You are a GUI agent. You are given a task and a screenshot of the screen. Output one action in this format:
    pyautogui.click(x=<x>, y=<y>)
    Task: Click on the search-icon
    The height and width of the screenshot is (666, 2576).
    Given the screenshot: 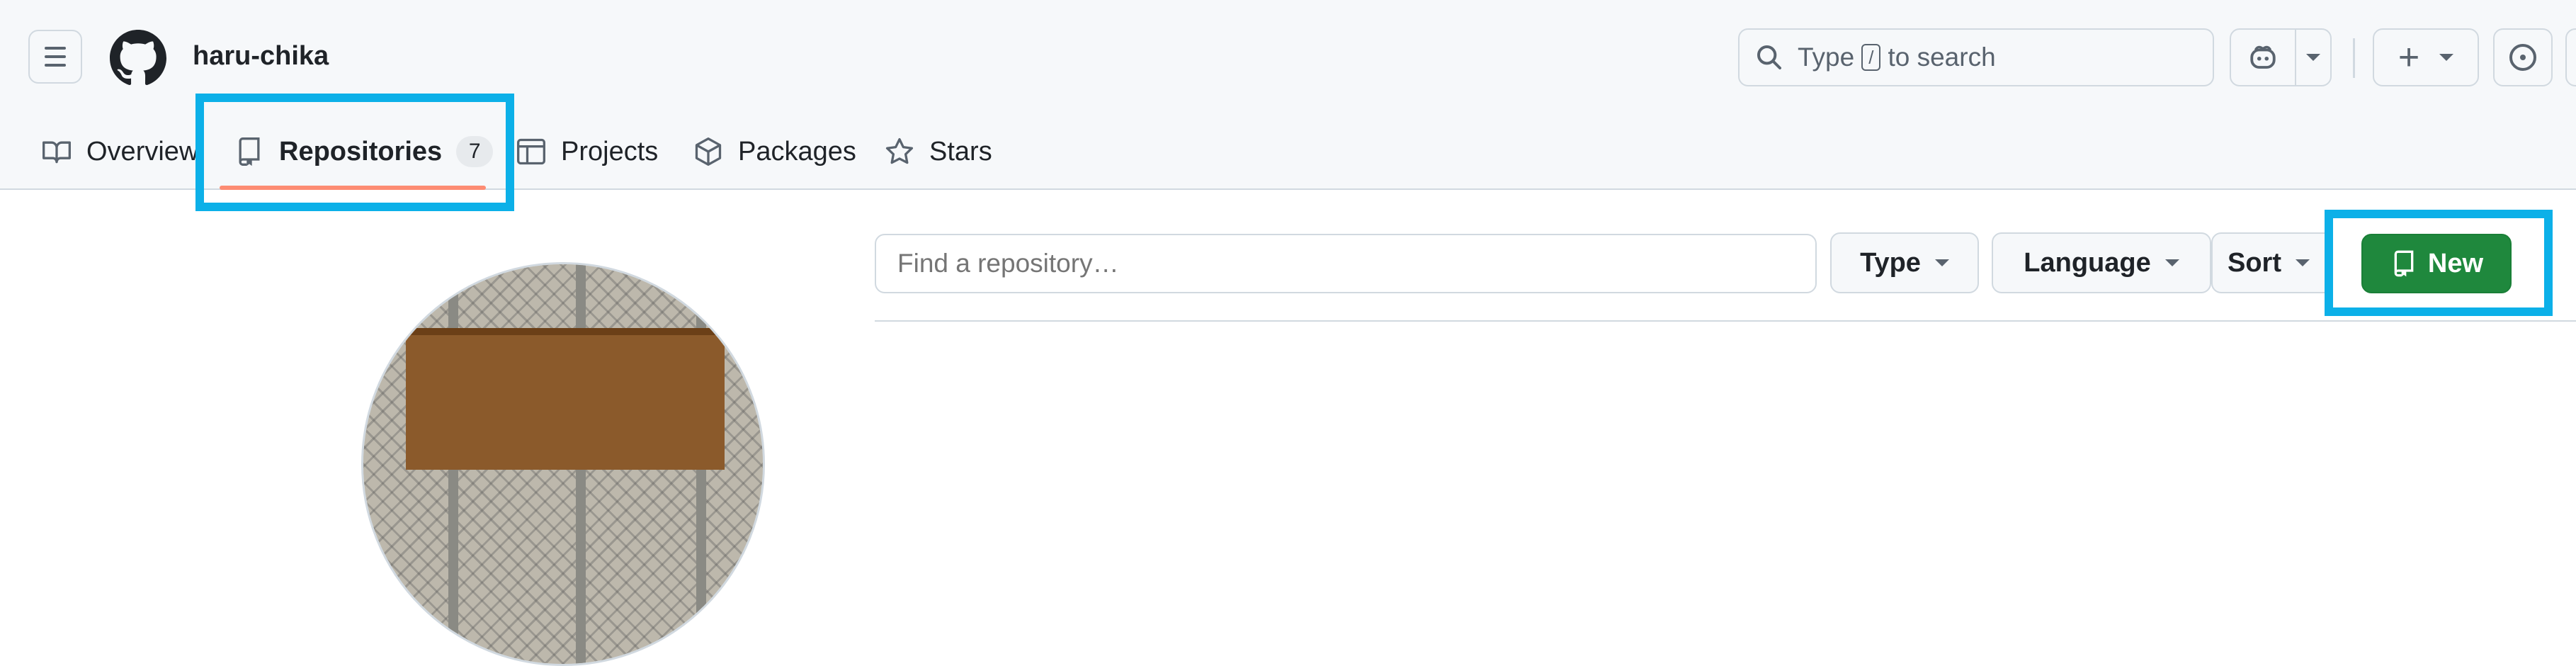 What is the action you would take?
    pyautogui.click(x=1769, y=57)
    